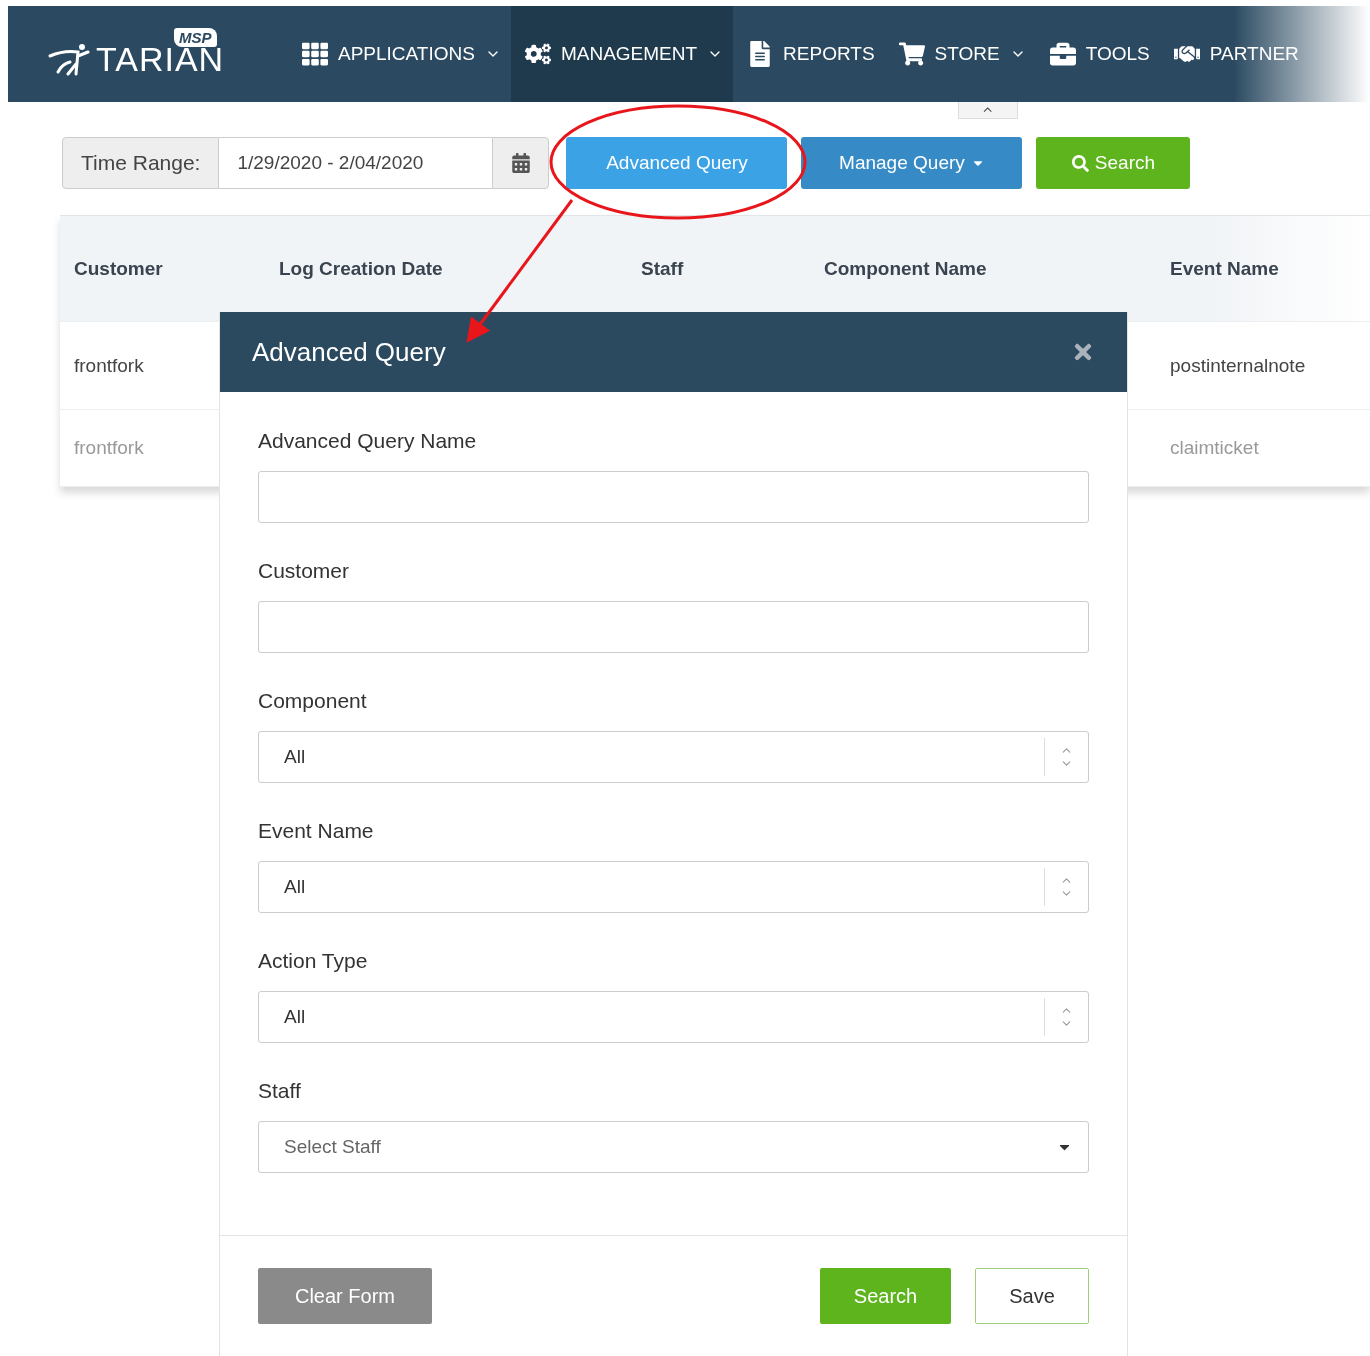 The width and height of the screenshot is (1370, 1356). Describe the element at coordinates (1062, 54) in the screenshot. I see `briefcase-icon` at that location.